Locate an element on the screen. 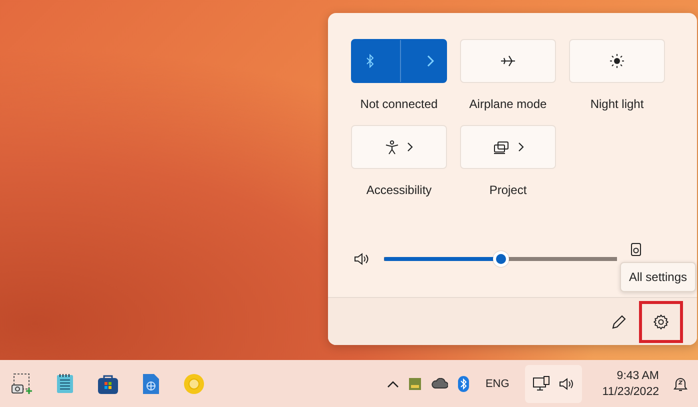 This screenshot has width=698, height=407. store-icon is located at coordinates (108, 383).